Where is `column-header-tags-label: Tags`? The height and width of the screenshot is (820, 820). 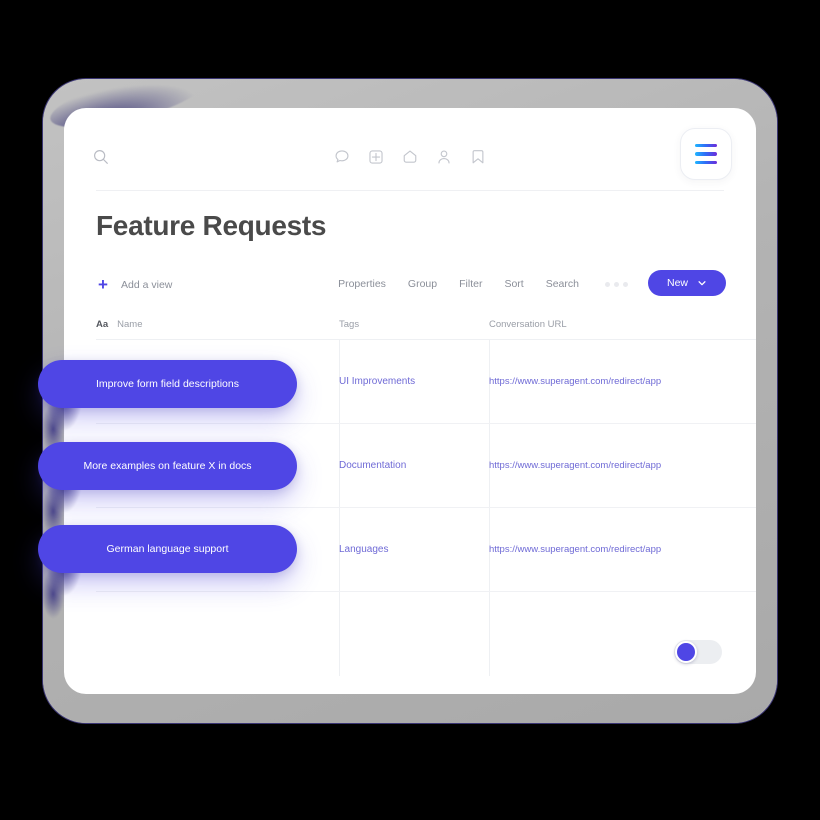
column-header-tags-label: Tags is located at coordinates (349, 324).